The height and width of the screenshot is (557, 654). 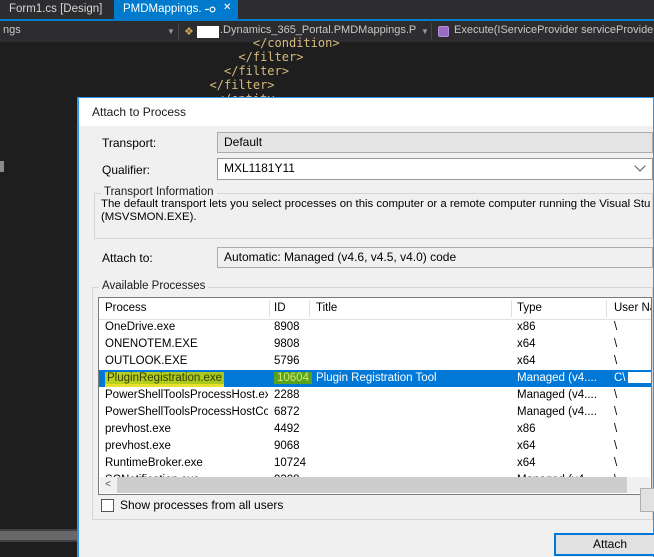 What do you see at coordinates (604, 544) in the screenshot?
I see `attach-button: Attach` at bounding box center [604, 544].